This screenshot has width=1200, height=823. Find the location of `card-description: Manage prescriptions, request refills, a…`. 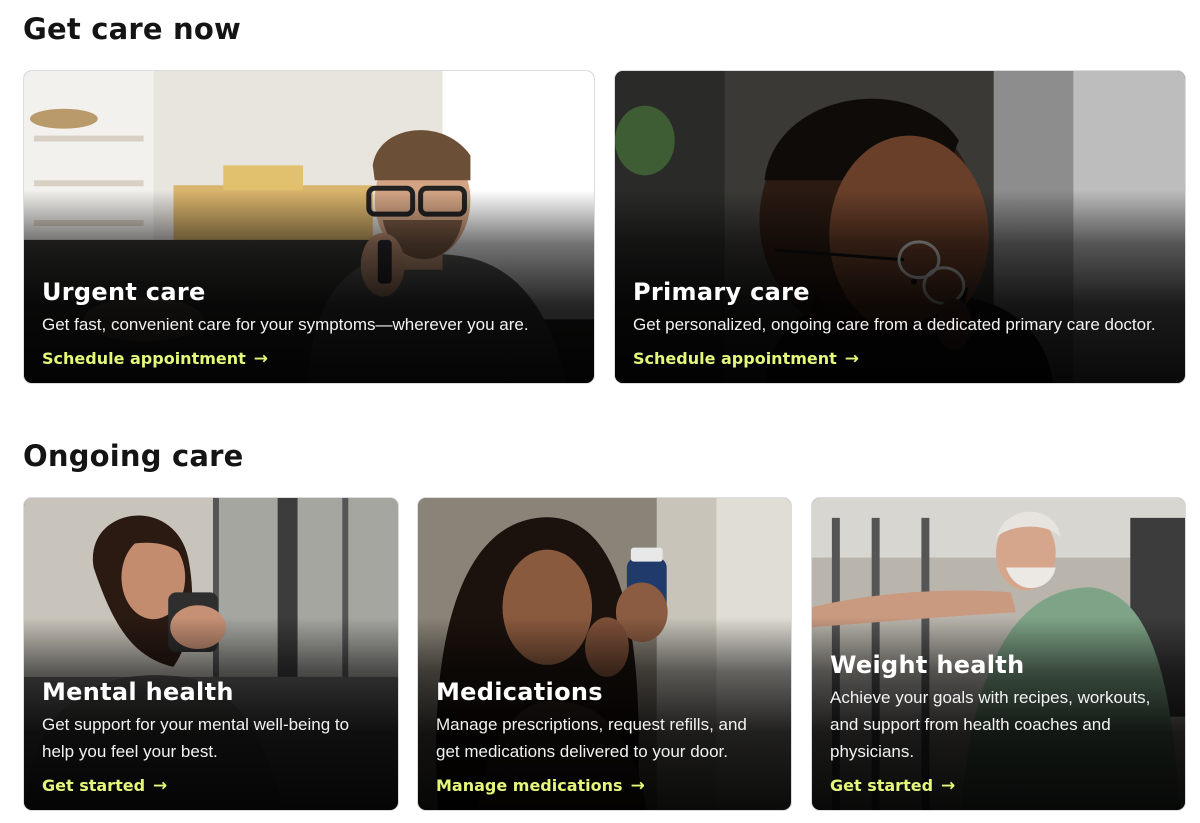

card-description: Manage prescriptions, request refills, a… is located at coordinates (591, 737).